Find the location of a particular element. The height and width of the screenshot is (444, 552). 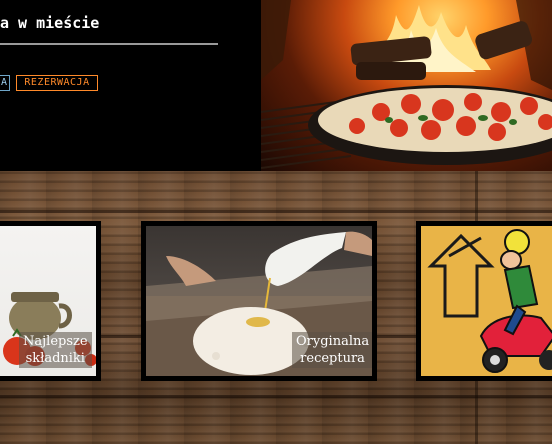

delivery-scooter-illustration is located at coordinates (486, 301).